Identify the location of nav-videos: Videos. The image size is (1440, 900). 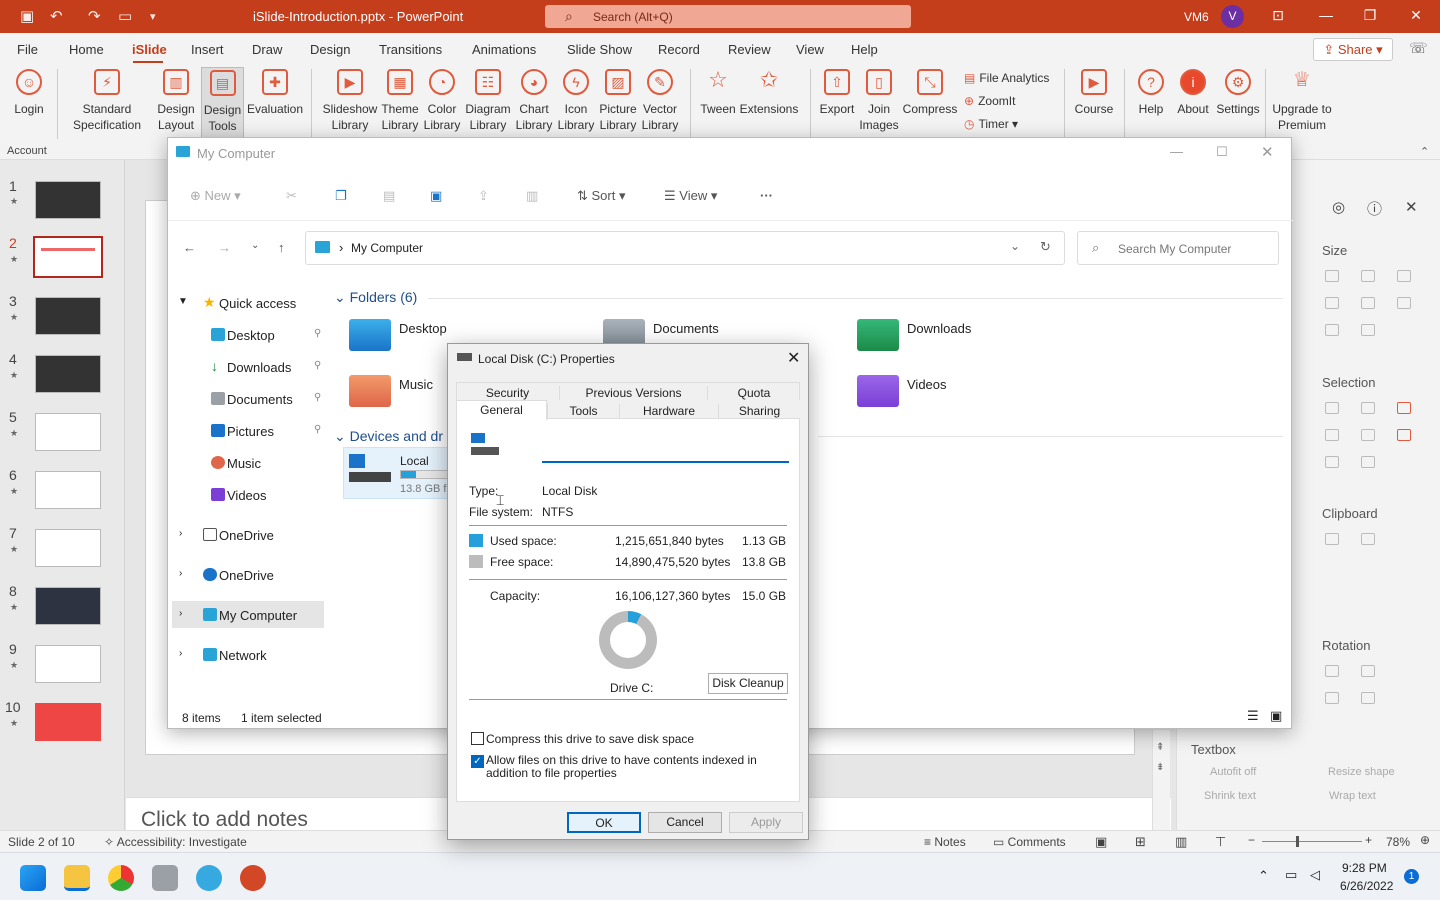
(239, 495).